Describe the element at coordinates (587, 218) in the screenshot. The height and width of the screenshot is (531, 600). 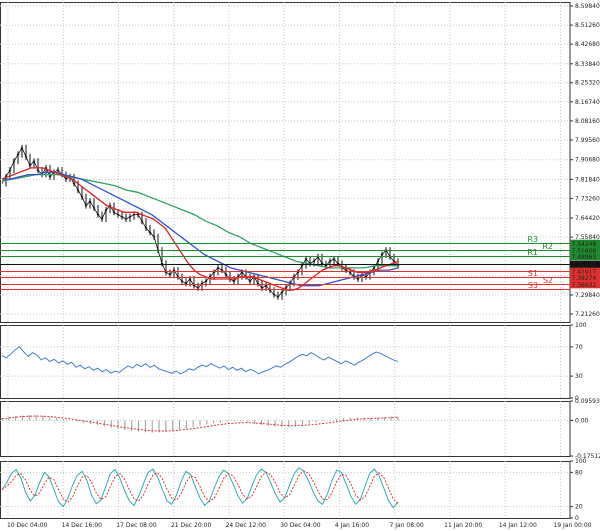
I see `price-y-tick-label: 7.64420` at that location.